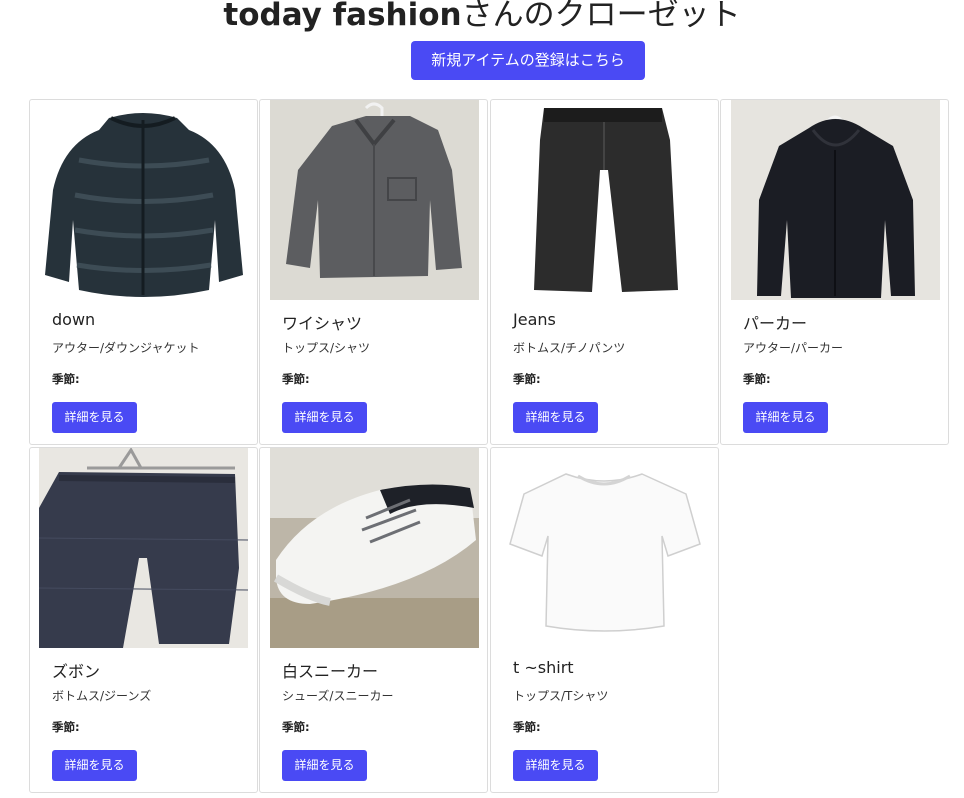  I want to click on item-card: down アウター/ダウンジャケット 季節: 詳細を見る, so click(143, 272).